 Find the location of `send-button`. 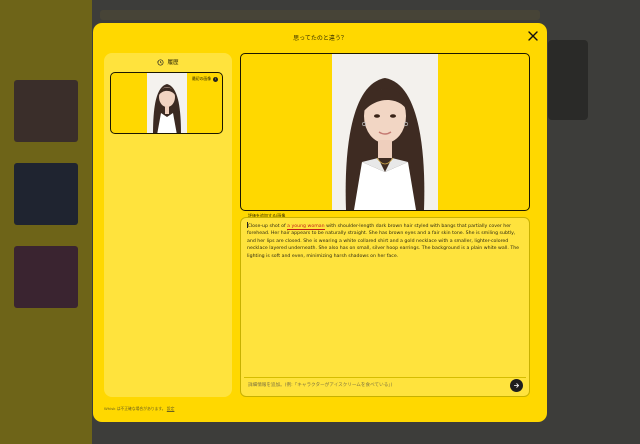

send-button is located at coordinates (516, 385).